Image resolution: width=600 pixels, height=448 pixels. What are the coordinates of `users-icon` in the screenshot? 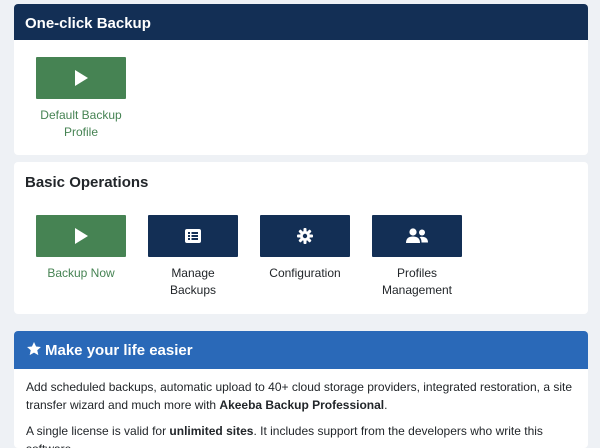 It's located at (417, 235).